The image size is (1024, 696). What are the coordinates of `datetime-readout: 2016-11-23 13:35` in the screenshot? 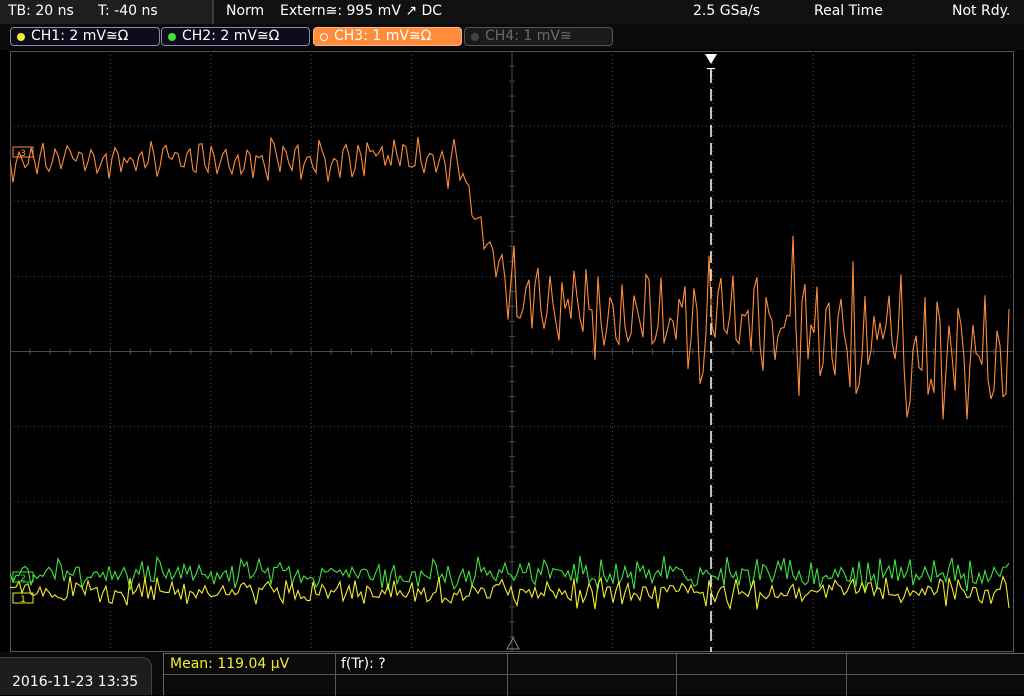 It's located at (75, 682).